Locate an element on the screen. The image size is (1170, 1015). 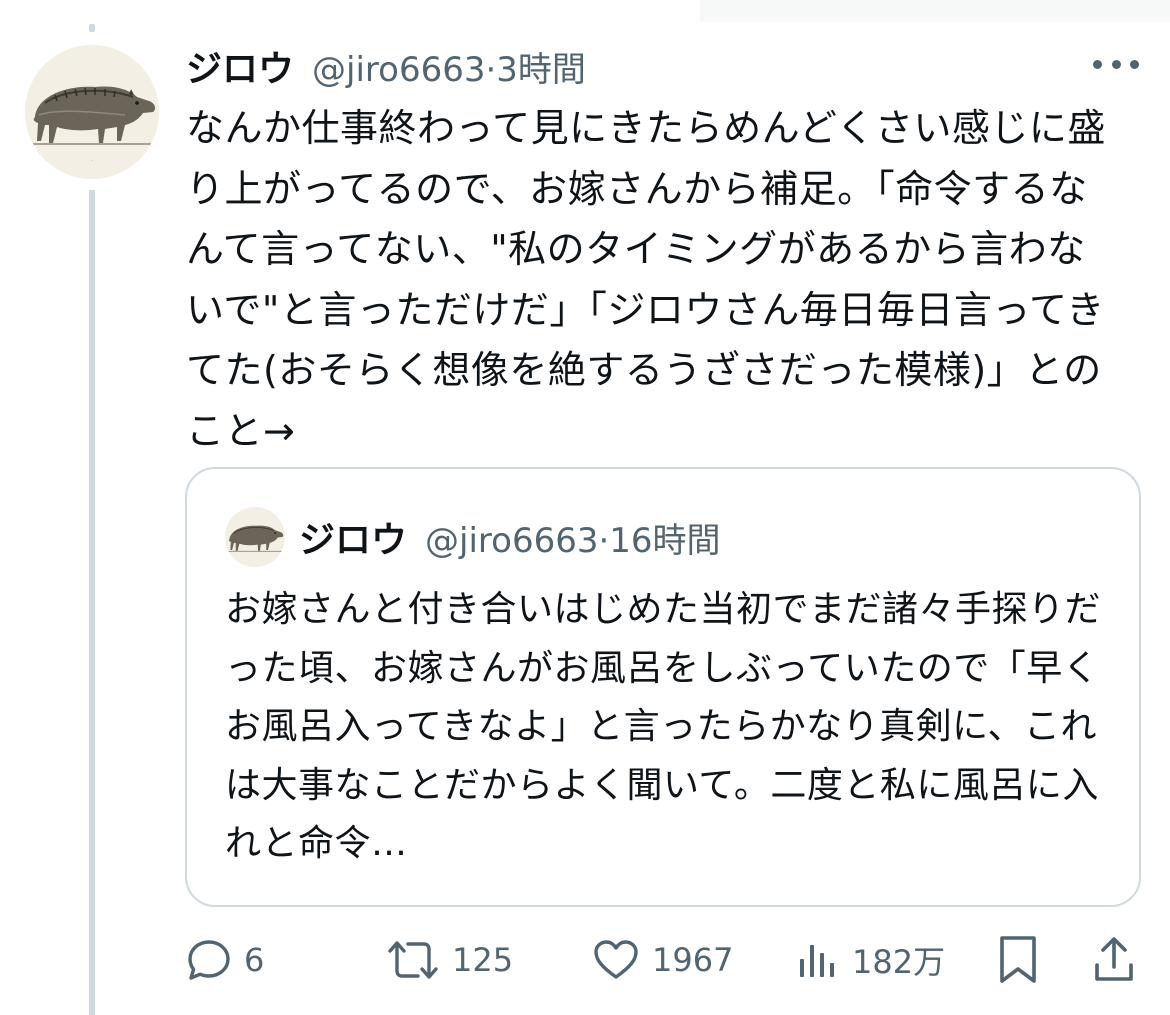
share-icon is located at coordinates (1114, 959).